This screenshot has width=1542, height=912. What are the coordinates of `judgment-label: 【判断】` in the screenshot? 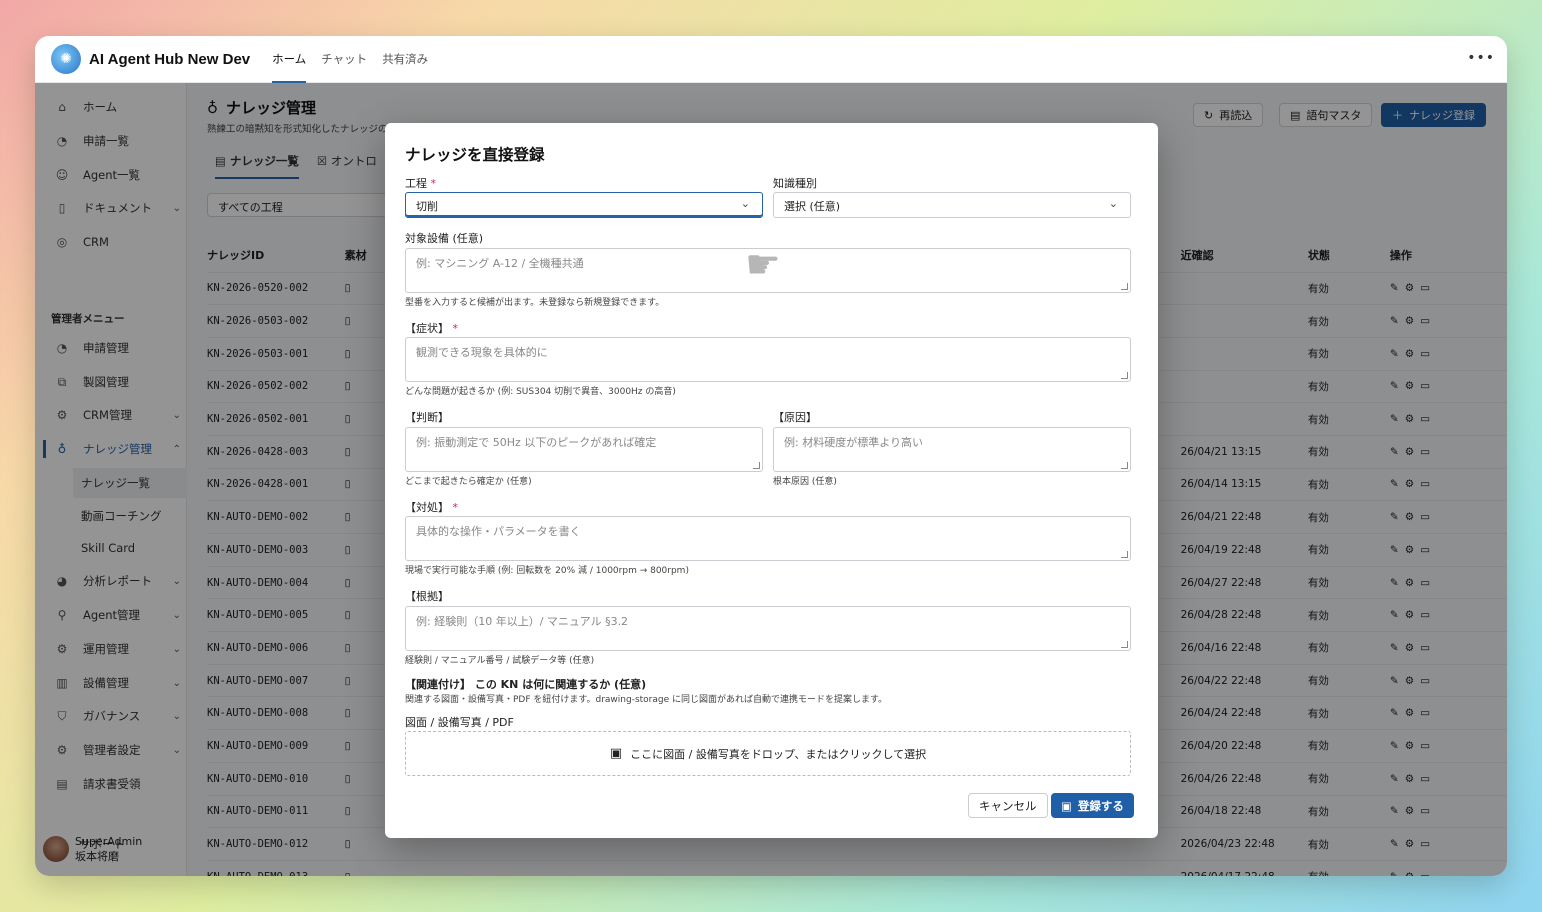 It's located at (427, 417).